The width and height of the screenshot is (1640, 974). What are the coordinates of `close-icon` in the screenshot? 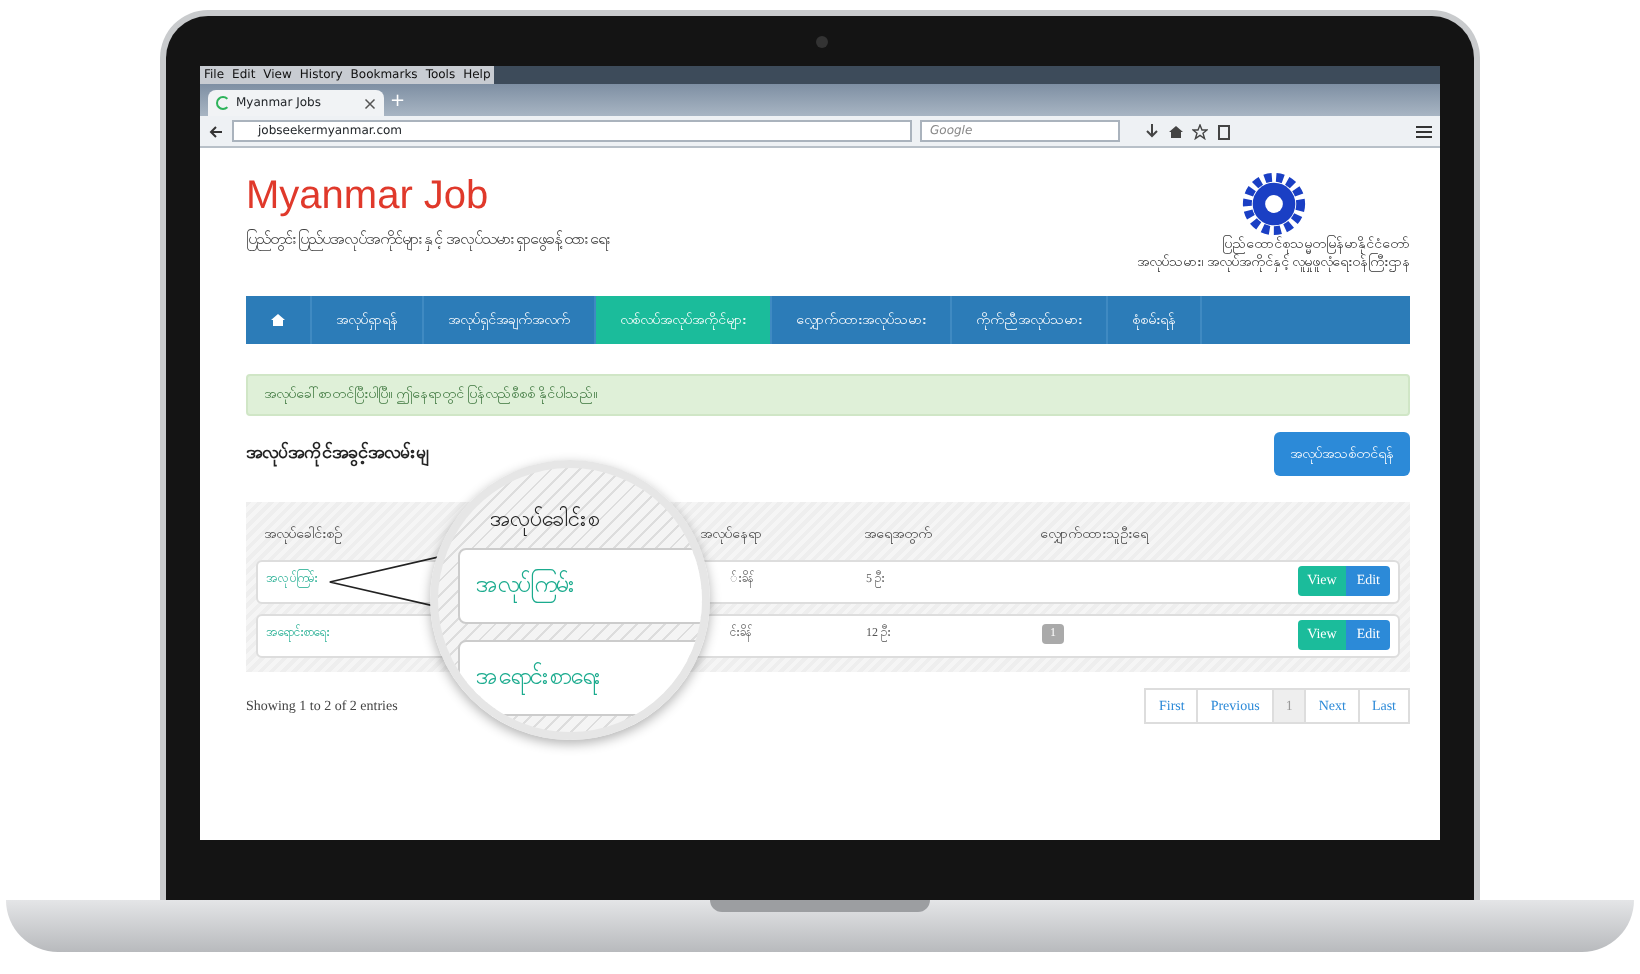 It's located at (370, 103).